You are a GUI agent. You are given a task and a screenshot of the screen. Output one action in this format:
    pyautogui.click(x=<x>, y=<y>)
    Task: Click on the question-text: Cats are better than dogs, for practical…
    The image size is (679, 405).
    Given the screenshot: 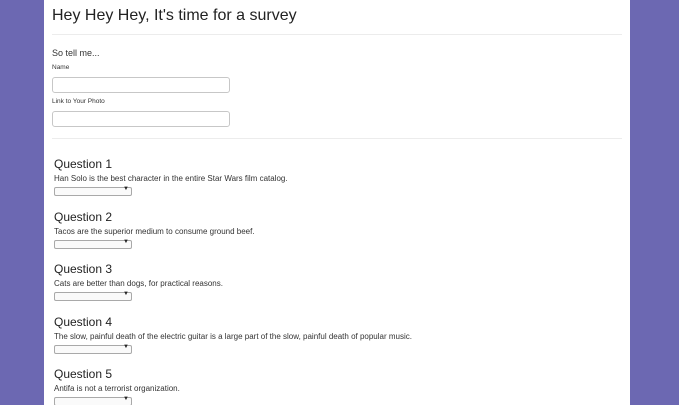 What is the action you would take?
    pyautogui.click(x=138, y=283)
    